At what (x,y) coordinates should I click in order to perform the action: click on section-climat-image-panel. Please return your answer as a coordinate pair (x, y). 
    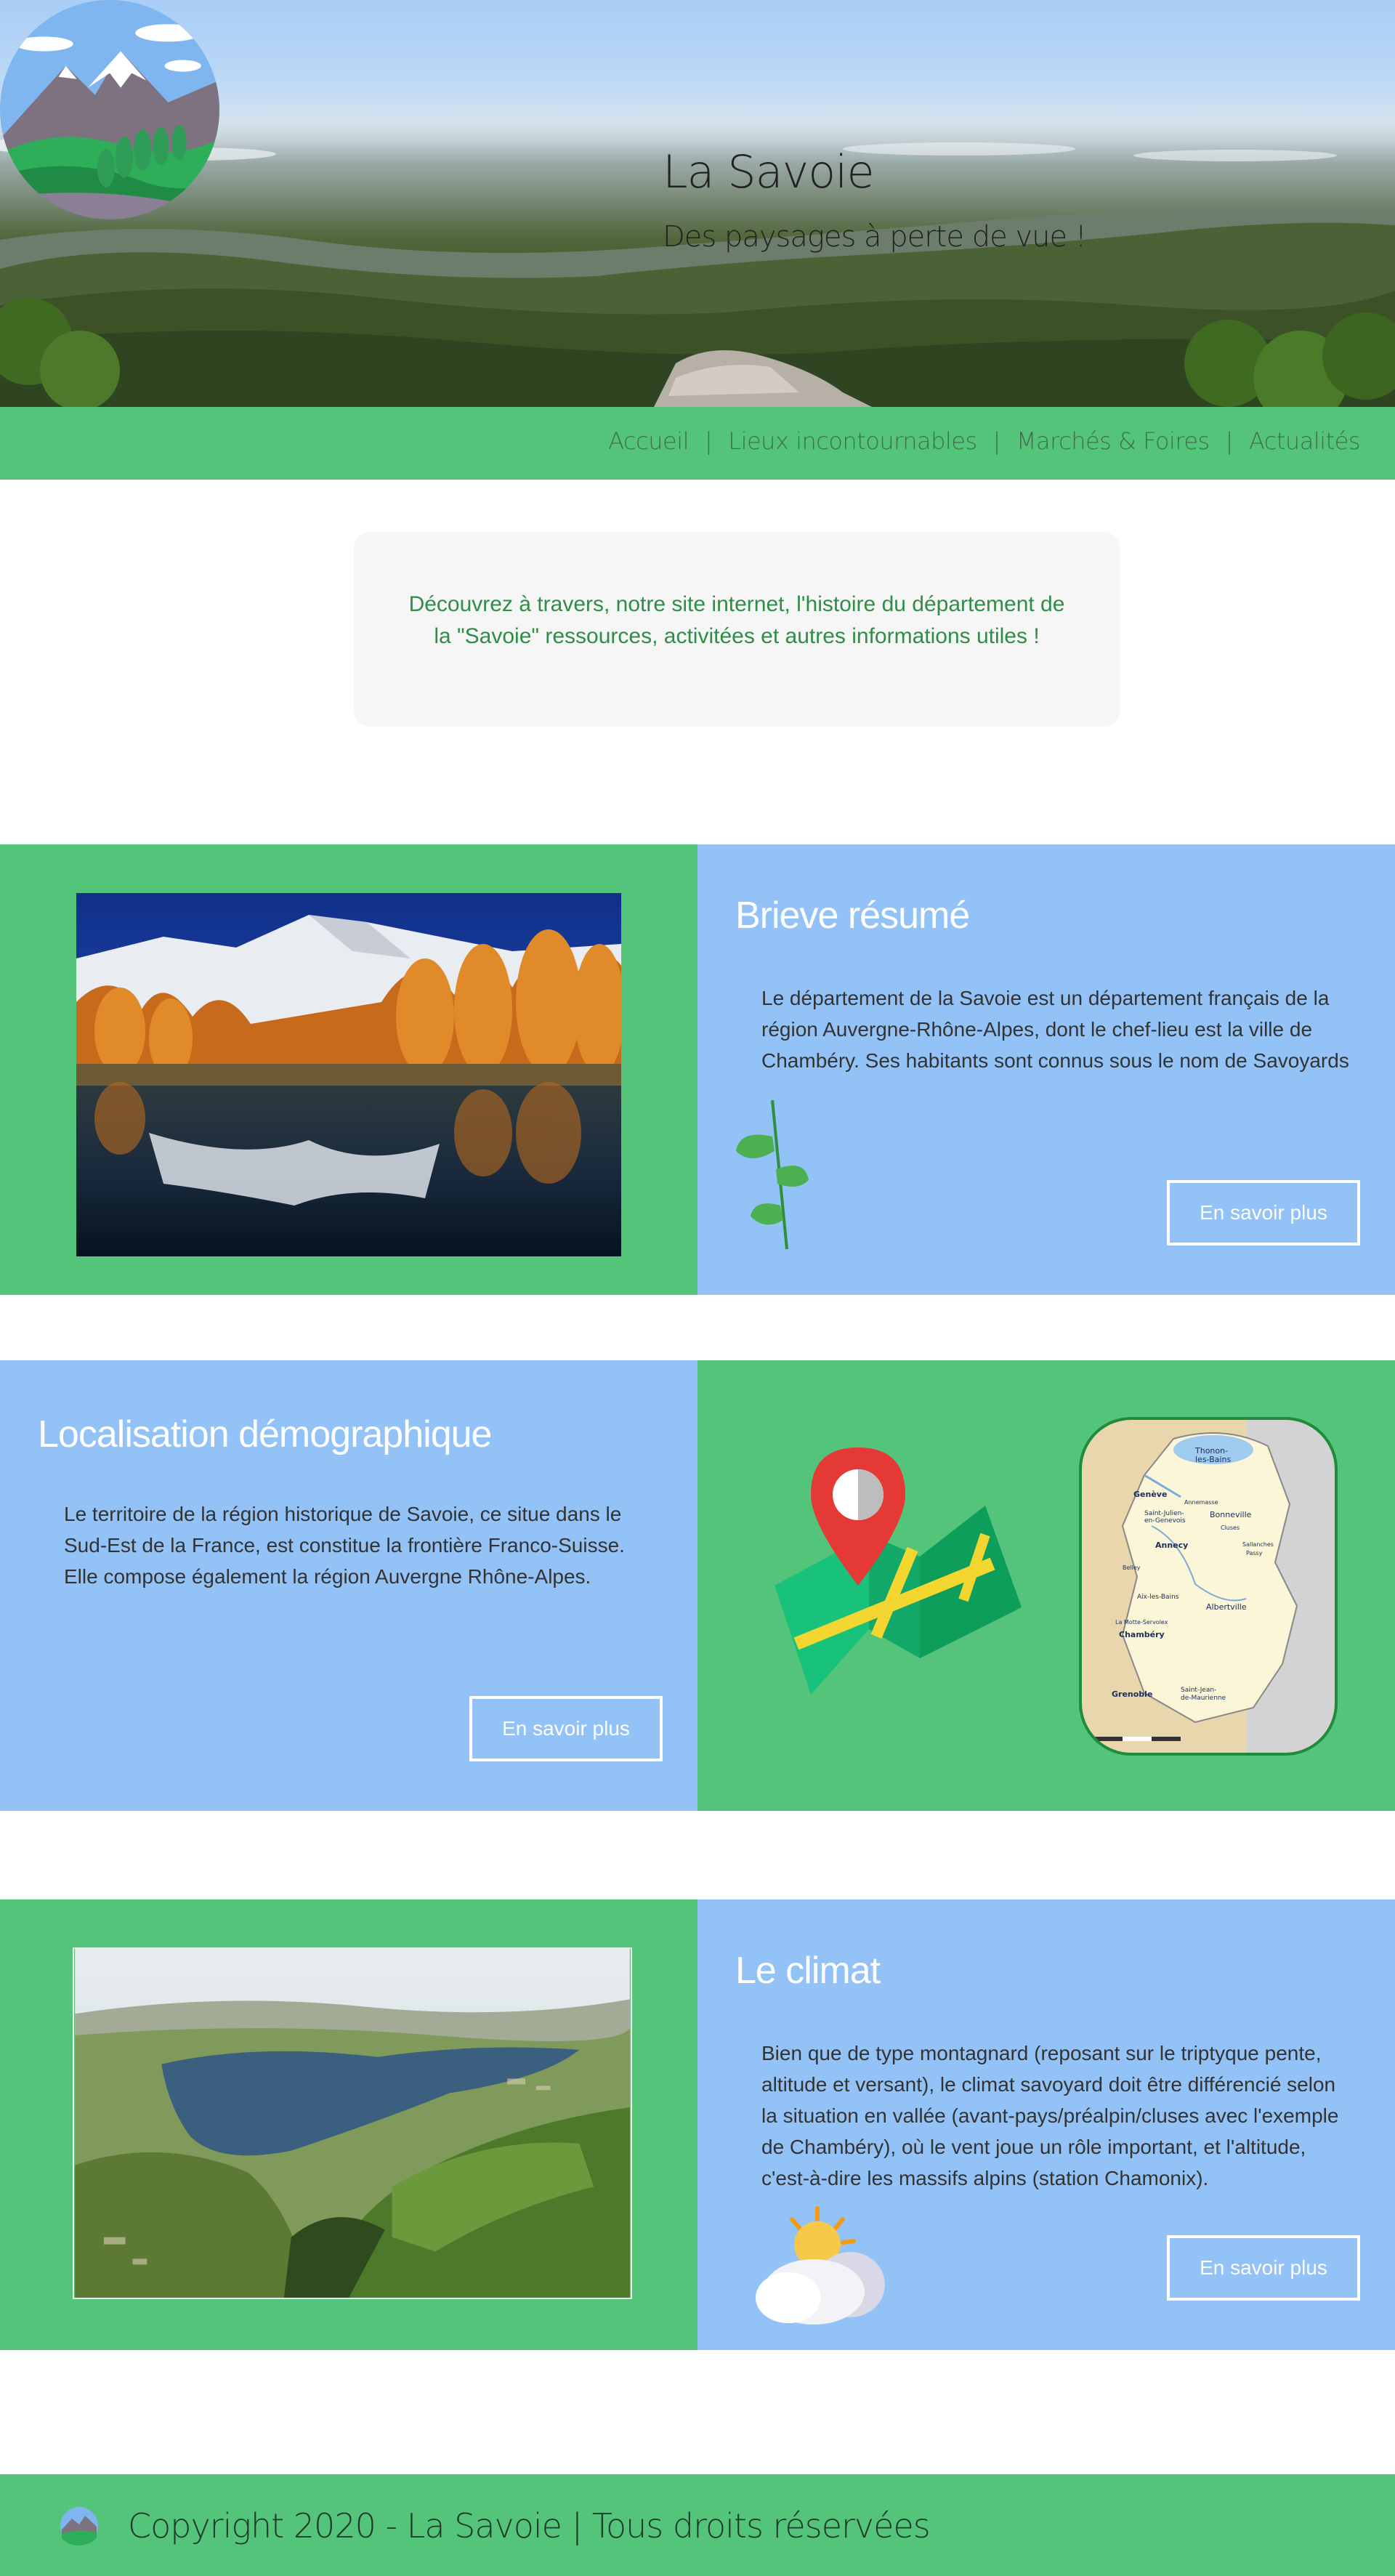
    Looking at the image, I should click on (349, 2125).